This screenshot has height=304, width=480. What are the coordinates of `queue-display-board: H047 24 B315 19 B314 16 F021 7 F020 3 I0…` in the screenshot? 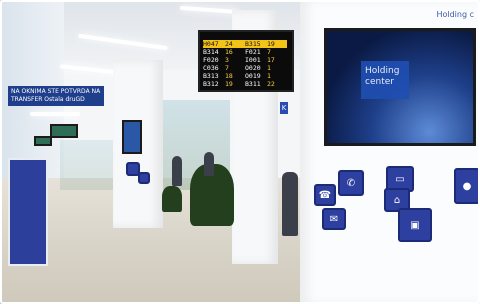 It's located at (246, 61).